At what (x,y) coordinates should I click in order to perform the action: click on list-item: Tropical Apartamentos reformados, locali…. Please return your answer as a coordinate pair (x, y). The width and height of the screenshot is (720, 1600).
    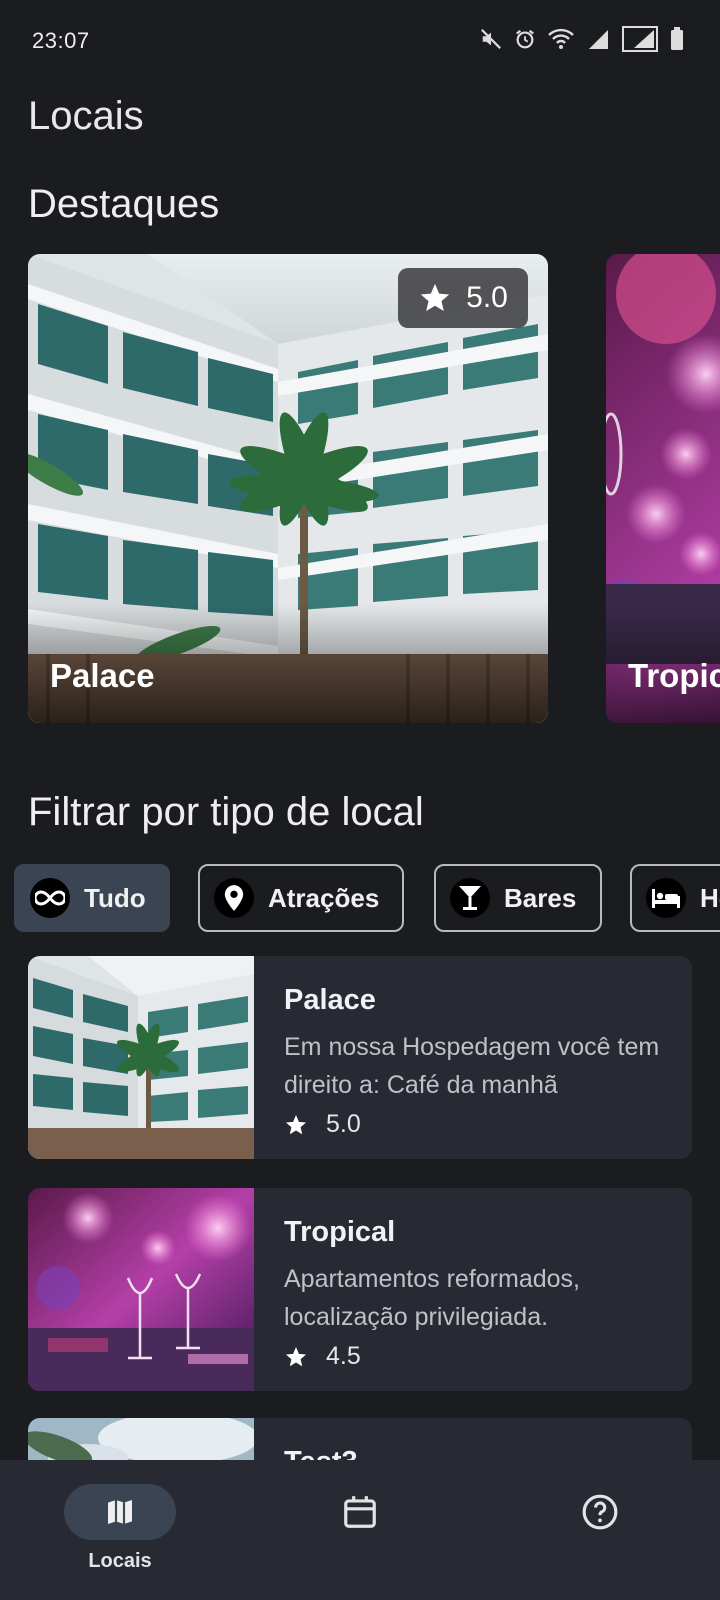
    Looking at the image, I should click on (360, 1289).